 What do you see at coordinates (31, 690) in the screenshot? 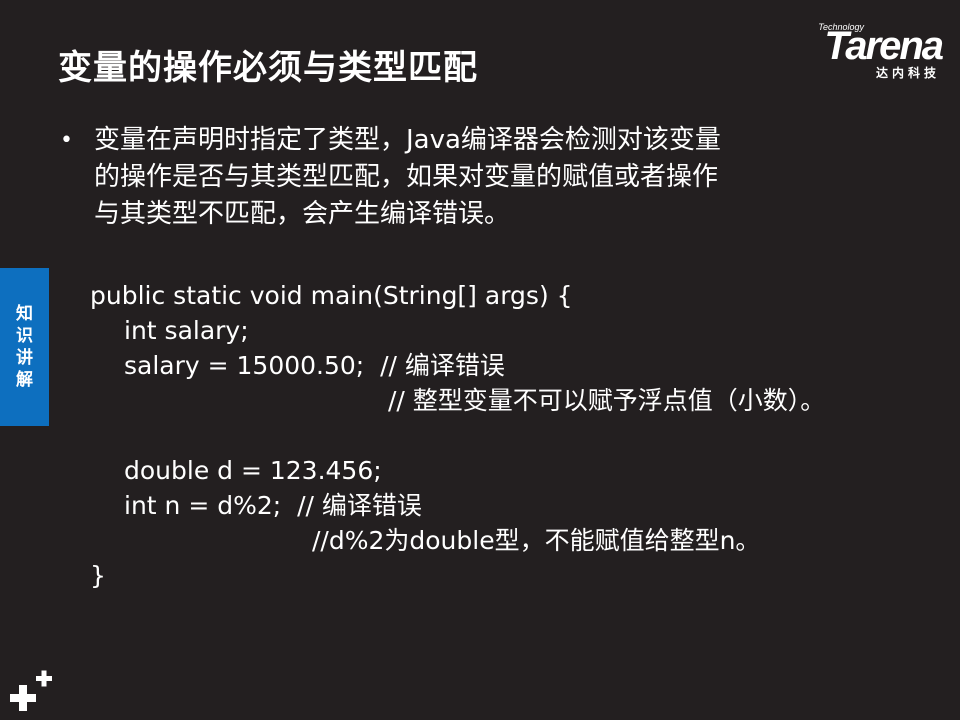
I see `plus-cluster-icon` at bounding box center [31, 690].